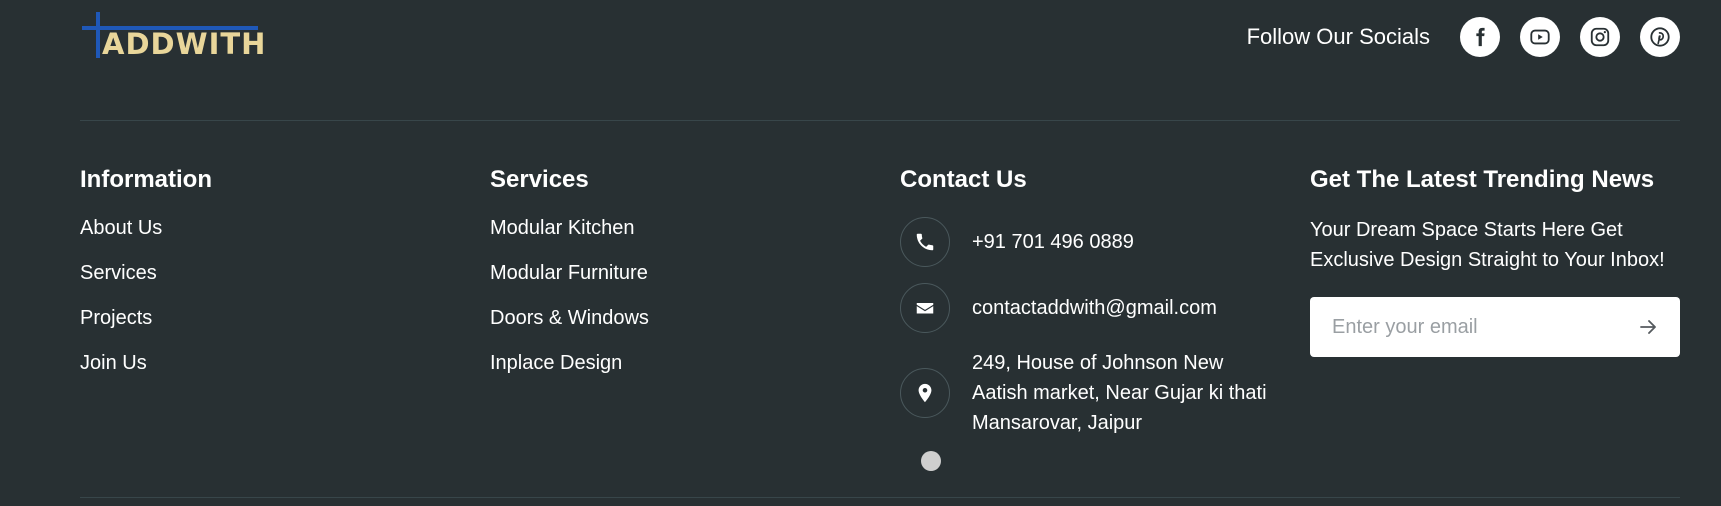 The image size is (1721, 506). I want to click on information-title: Information, so click(146, 179).